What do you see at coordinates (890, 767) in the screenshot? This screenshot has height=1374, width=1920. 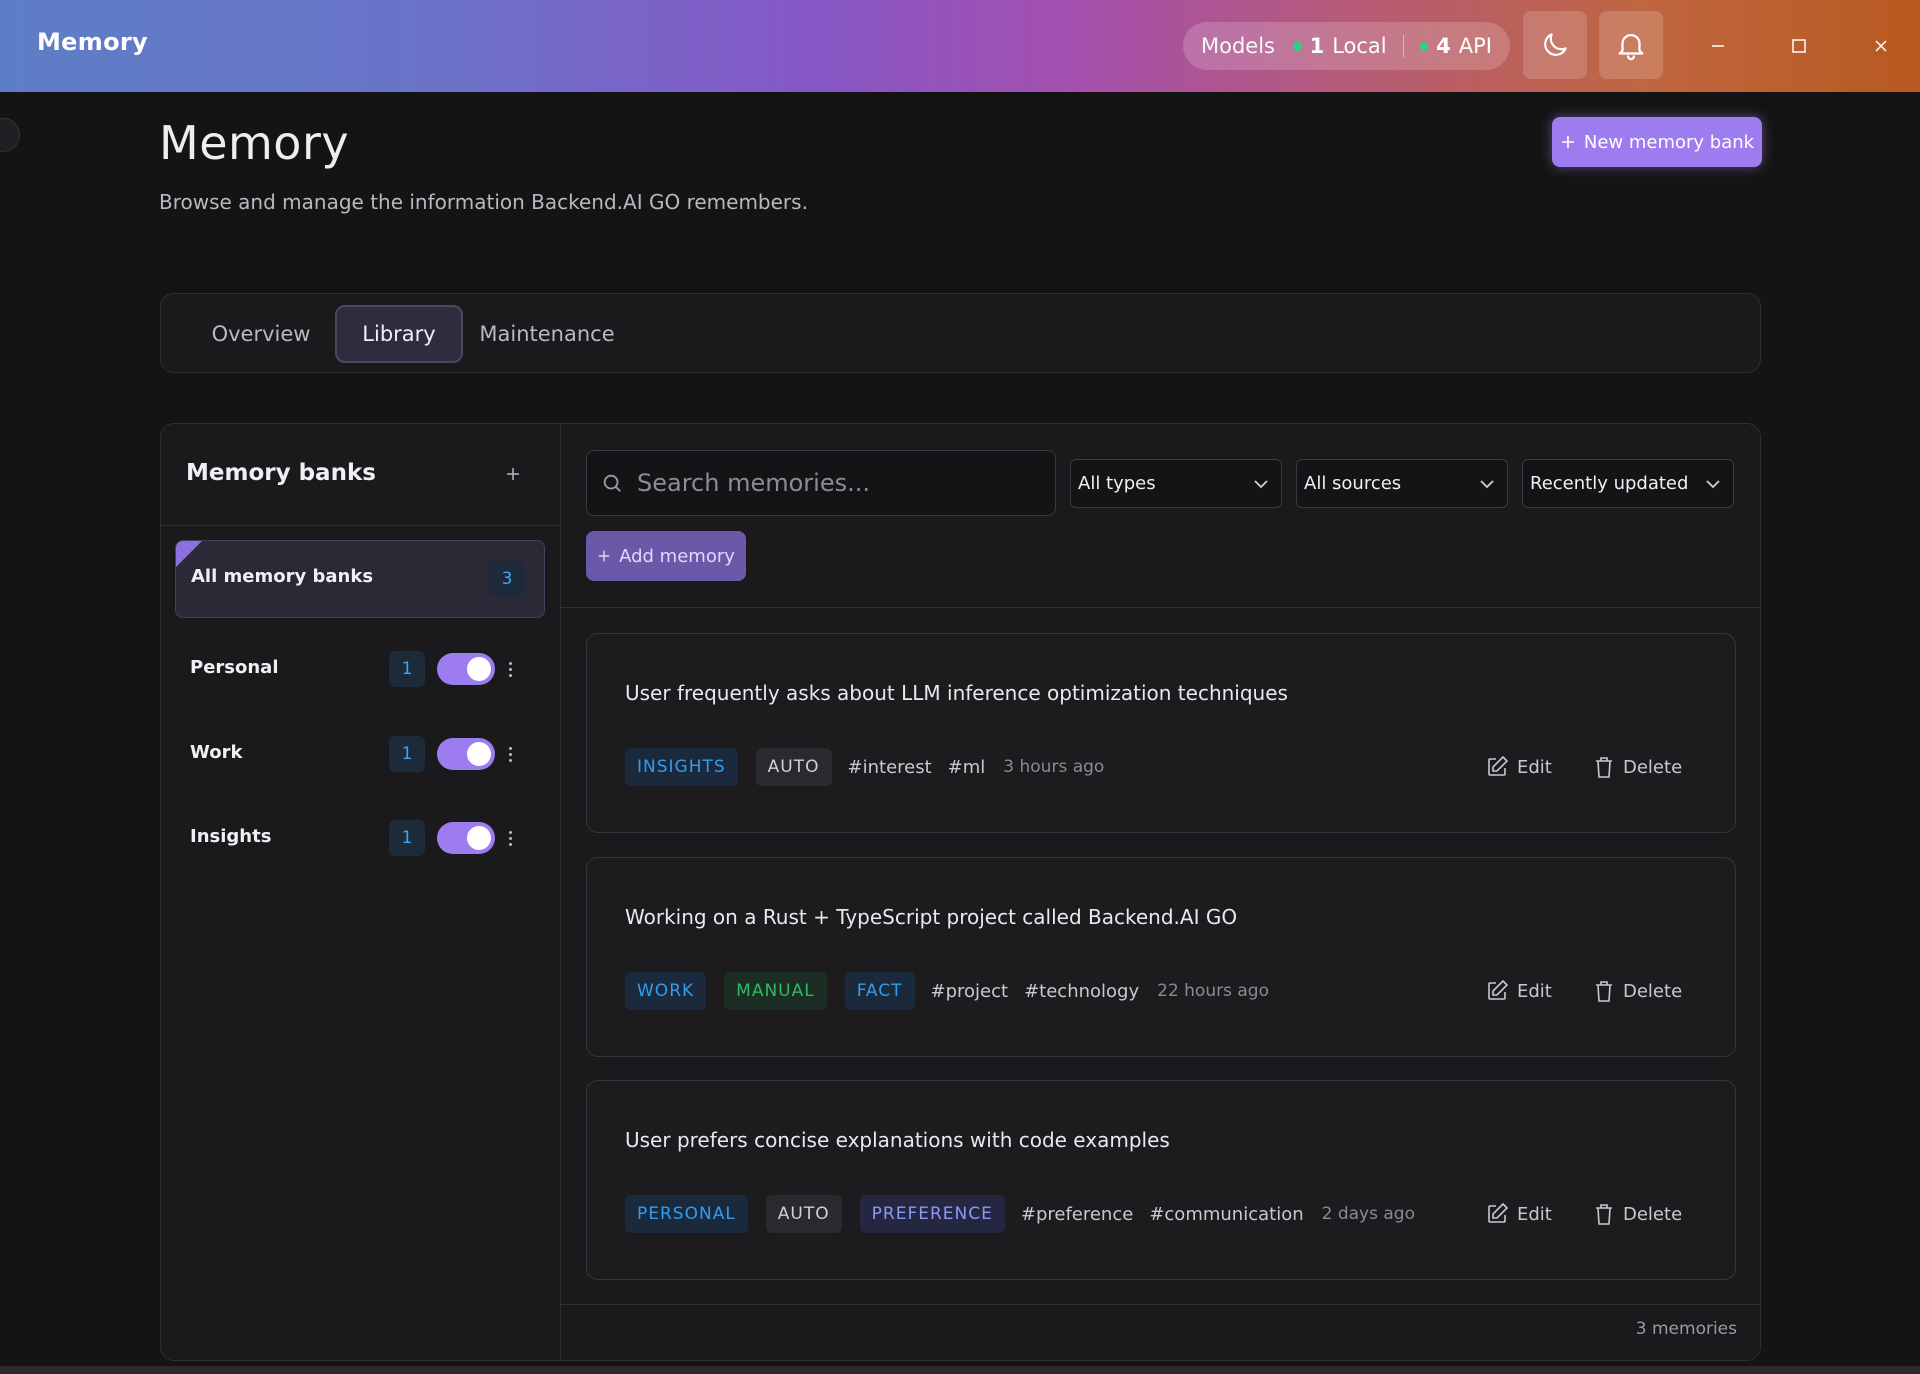 I see `tag: #interest` at bounding box center [890, 767].